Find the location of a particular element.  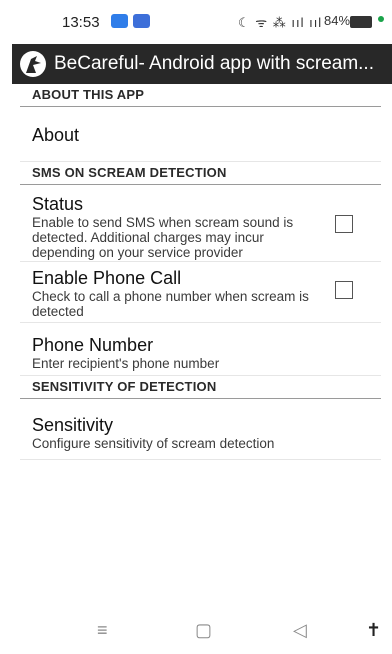

phone-call-checkbox is located at coordinates (344, 290).